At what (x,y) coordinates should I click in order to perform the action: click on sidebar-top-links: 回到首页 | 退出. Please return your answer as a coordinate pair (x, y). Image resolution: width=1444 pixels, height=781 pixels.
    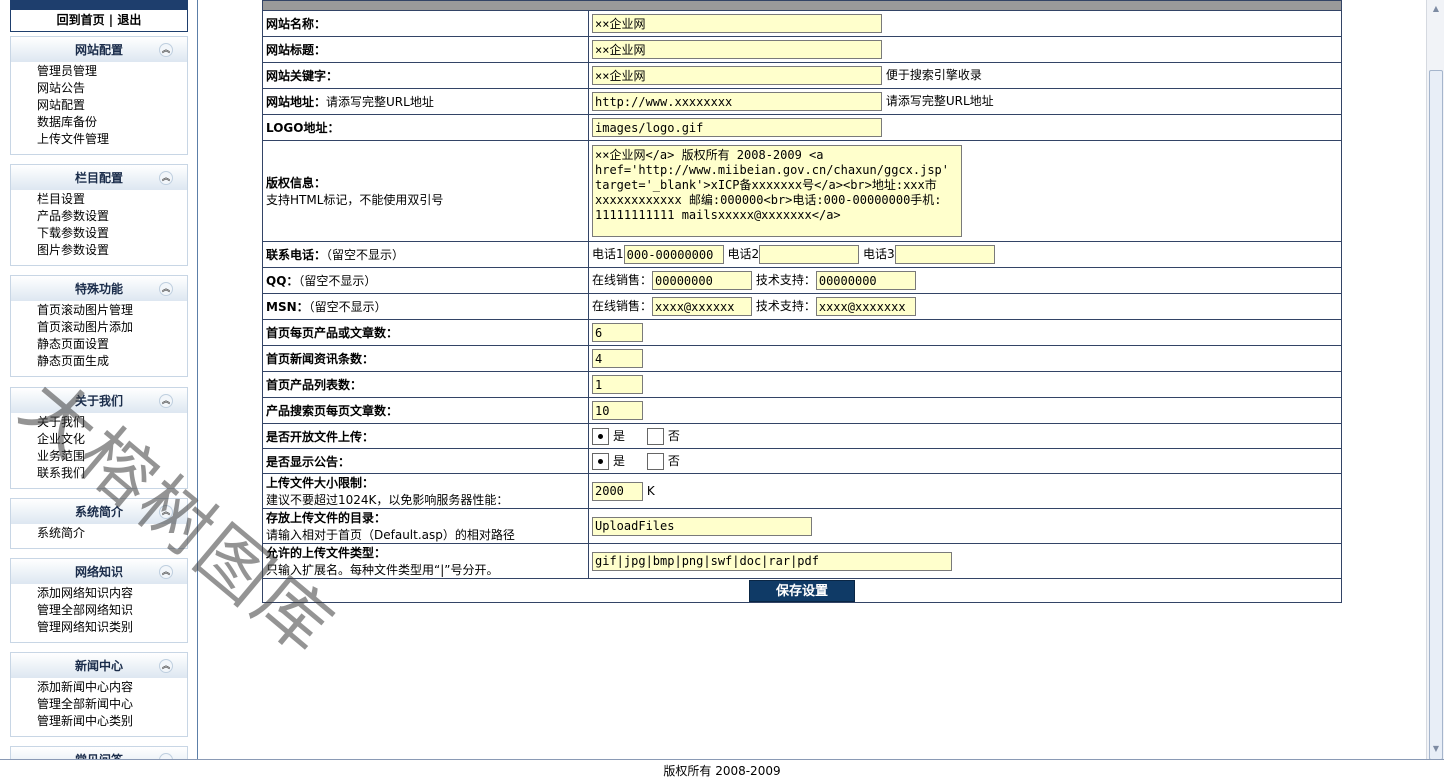
    Looking at the image, I should click on (99, 21).